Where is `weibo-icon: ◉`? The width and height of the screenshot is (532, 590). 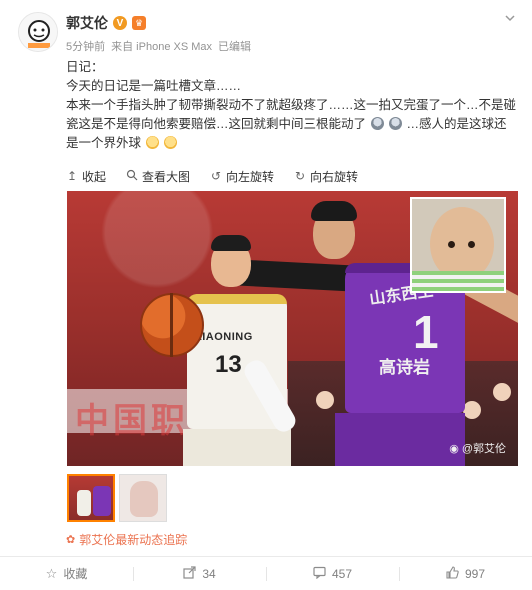
weibo-icon: ◉ is located at coordinates (454, 448).